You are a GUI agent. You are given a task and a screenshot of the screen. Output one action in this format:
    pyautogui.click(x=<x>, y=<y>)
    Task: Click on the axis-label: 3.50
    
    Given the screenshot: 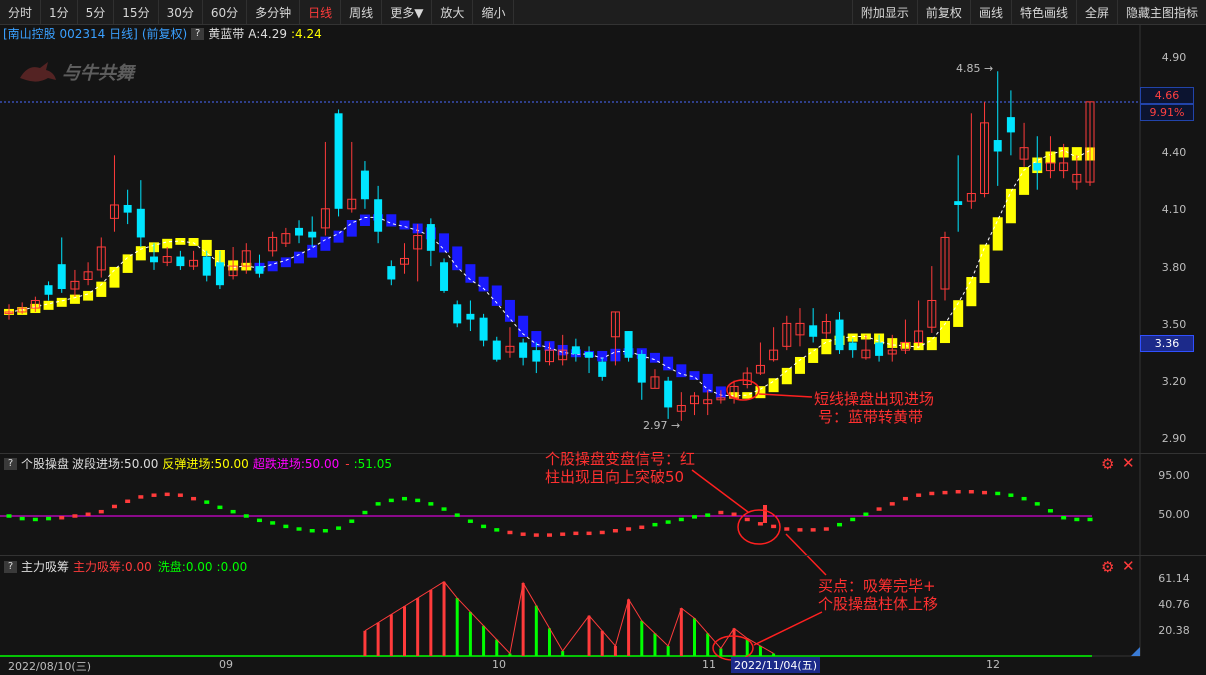 What is the action you would take?
    pyautogui.click(x=1174, y=324)
    